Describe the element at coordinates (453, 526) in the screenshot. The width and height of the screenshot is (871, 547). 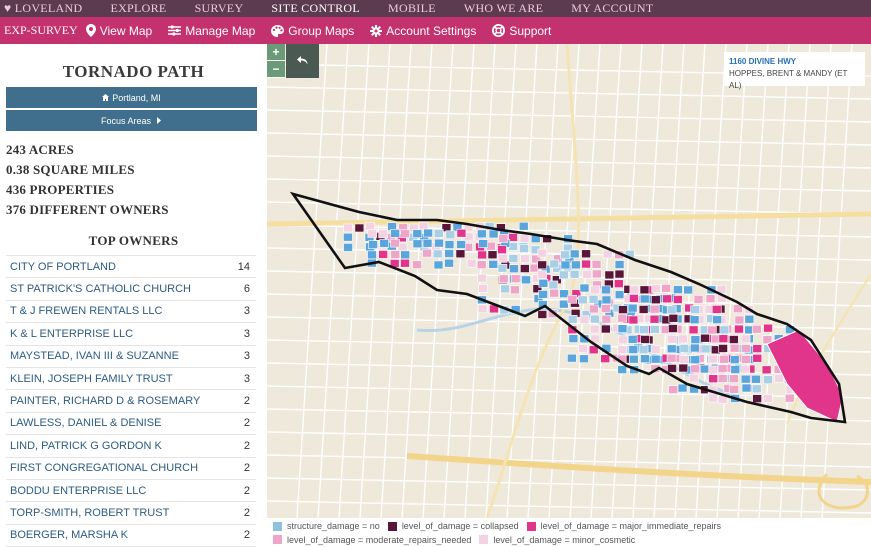
I see `legend-item: level_of_damage = collapsed` at that location.